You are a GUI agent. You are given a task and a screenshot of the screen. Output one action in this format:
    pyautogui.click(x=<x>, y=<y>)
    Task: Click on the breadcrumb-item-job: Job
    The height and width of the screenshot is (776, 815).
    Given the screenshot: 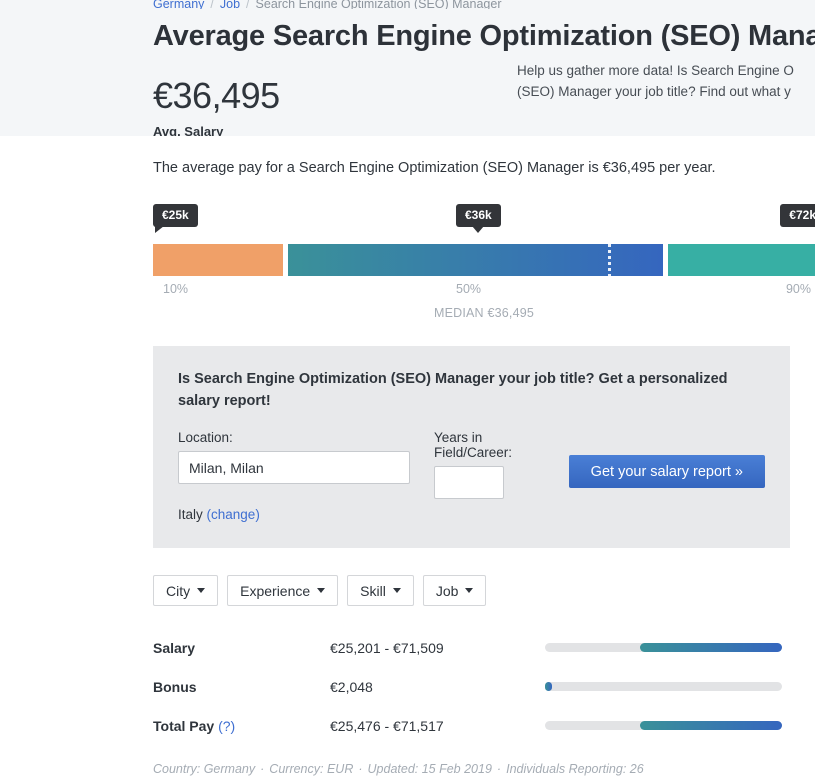 What is the action you would take?
    pyautogui.click(x=230, y=4)
    